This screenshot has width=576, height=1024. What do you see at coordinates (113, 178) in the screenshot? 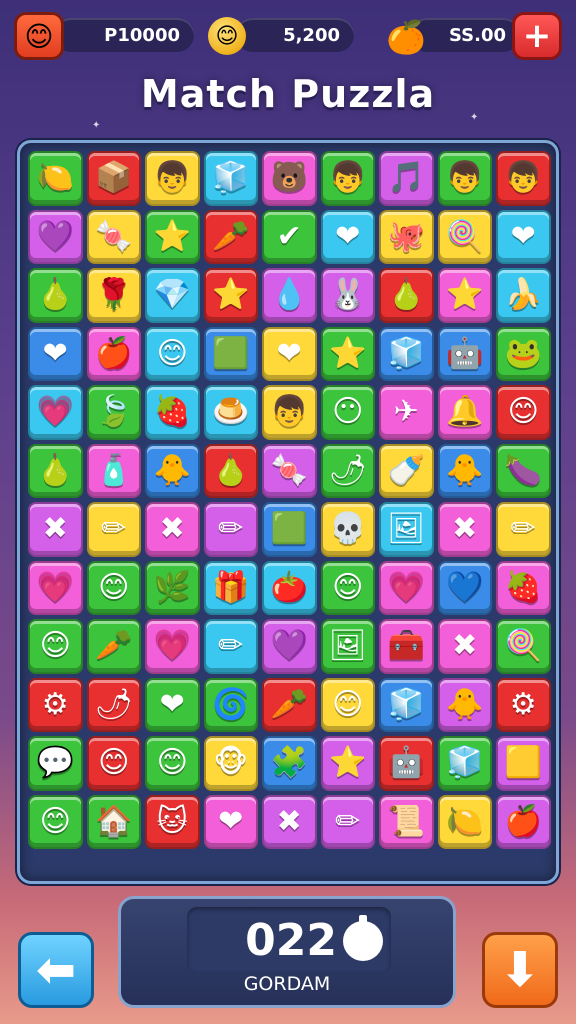
I see `board-tile: 📦` at bounding box center [113, 178].